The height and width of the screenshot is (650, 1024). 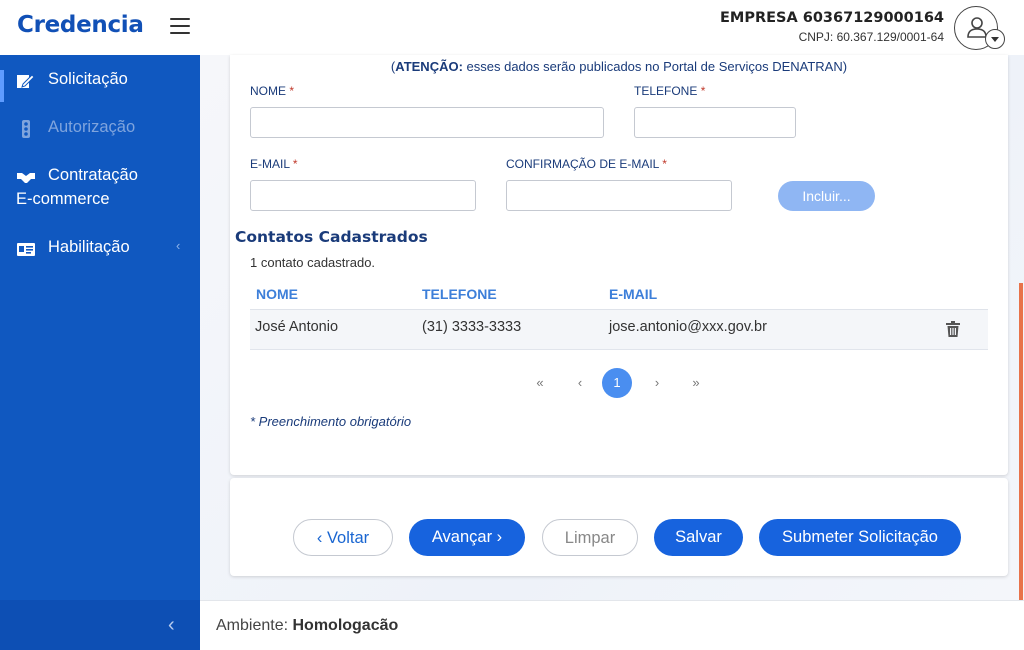 What do you see at coordinates (657, 383) in the screenshot?
I see `pagination-next: ›` at bounding box center [657, 383].